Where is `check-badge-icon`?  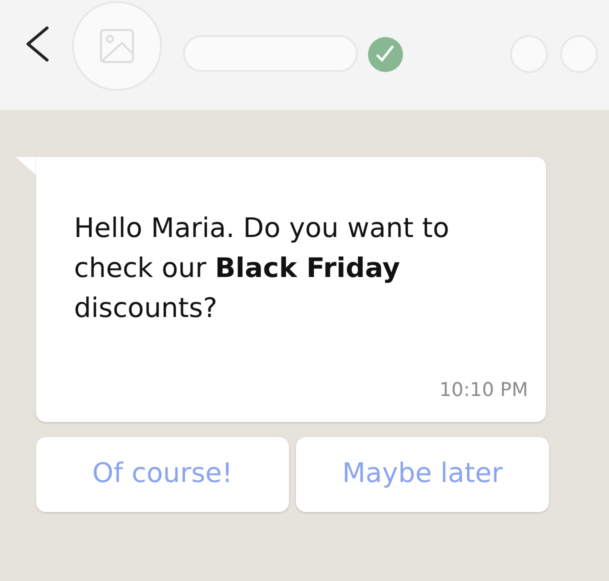
check-badge-icon is located at coordinates (385, 54).